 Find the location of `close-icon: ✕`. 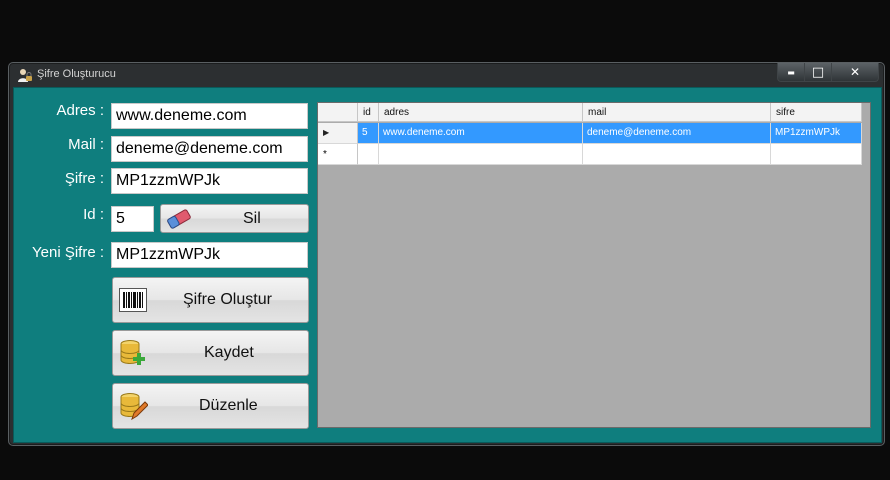

close-icon: ✕ is located at coordinates (855, 72).